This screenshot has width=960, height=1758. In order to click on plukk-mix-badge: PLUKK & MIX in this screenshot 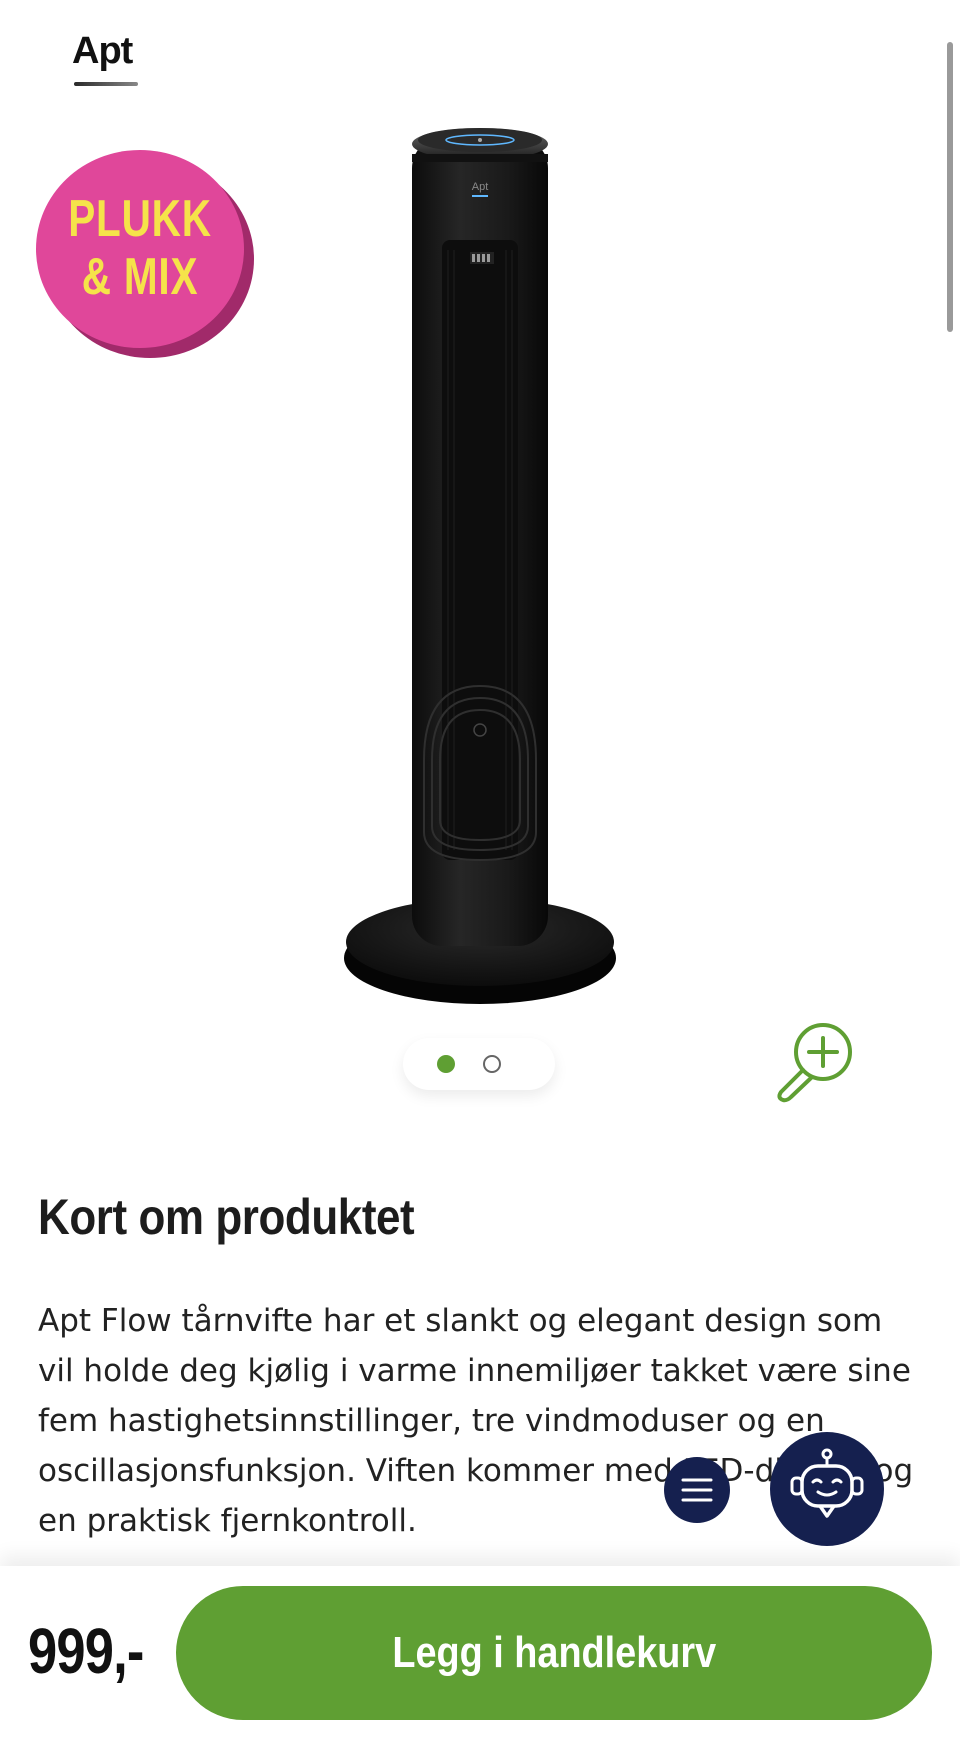, I will do `click(145, 254)`.